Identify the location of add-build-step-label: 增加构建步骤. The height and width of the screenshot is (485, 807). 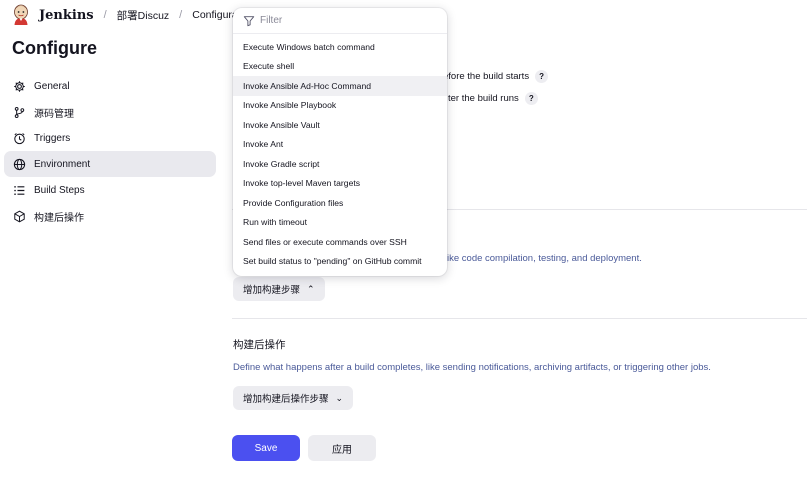
(272, 290).